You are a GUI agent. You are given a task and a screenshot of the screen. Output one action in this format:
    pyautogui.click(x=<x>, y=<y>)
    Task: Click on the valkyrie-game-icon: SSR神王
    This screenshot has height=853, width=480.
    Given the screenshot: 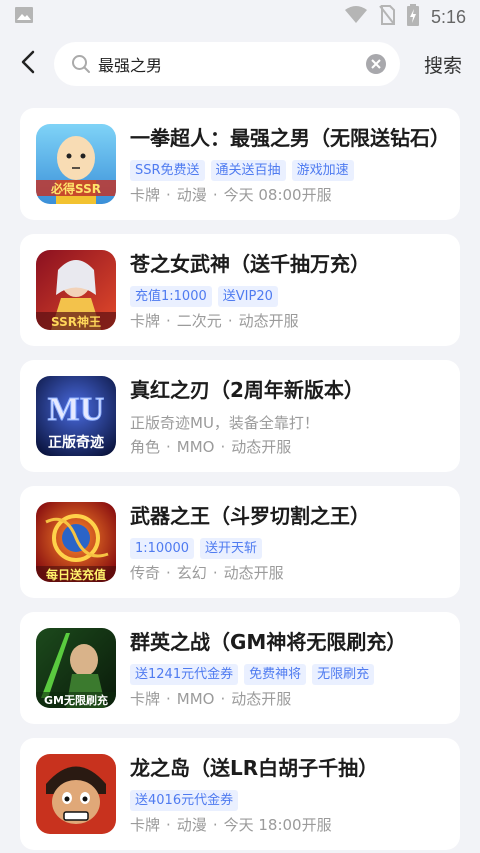 What is the action you would take?
    pyautogui.click(x=76, y=290)
    